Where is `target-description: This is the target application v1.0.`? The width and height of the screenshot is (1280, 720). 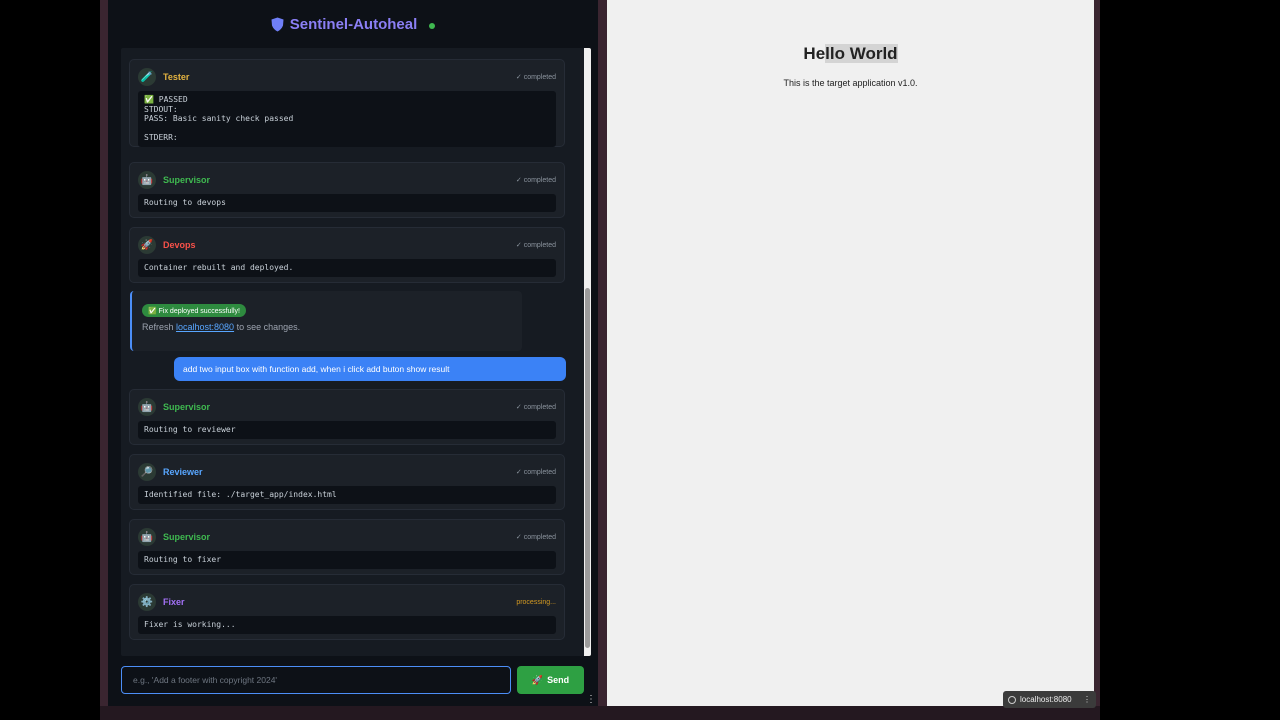 target-description: This is the target application v1.0. is located at coordinates (850, 83).